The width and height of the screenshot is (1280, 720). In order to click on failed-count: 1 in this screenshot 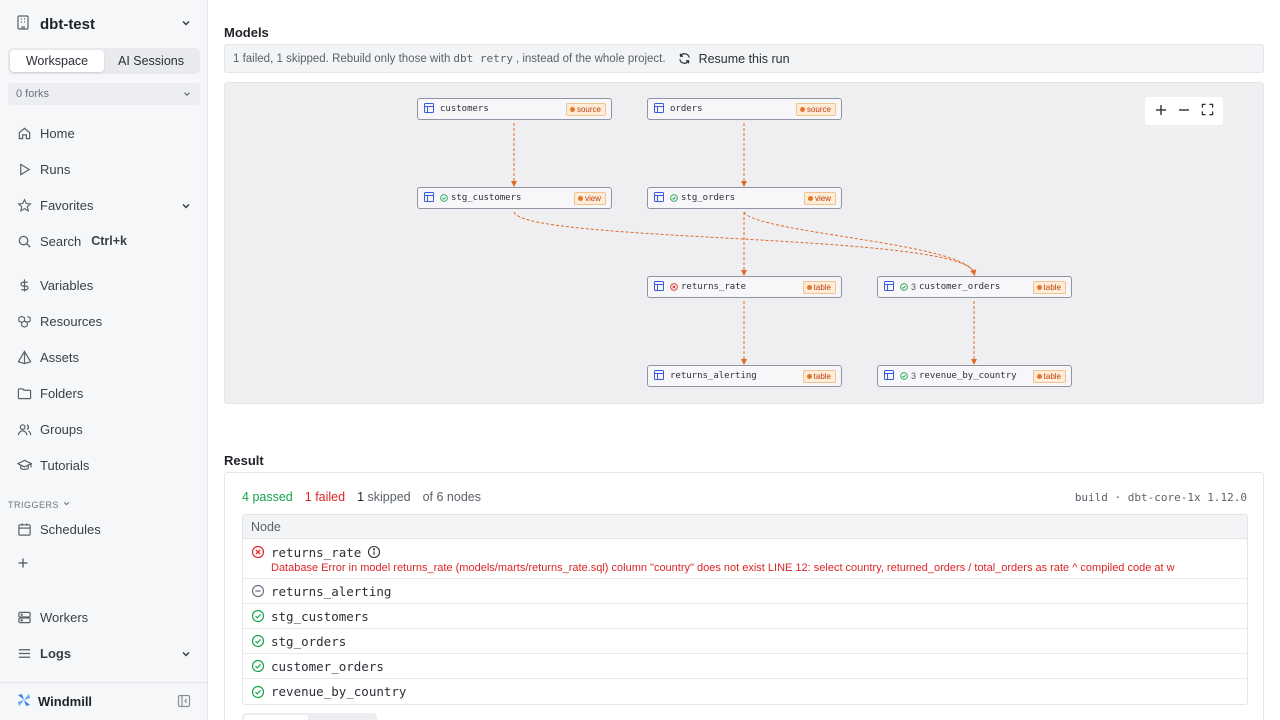, I will do `click(308, 497)`.